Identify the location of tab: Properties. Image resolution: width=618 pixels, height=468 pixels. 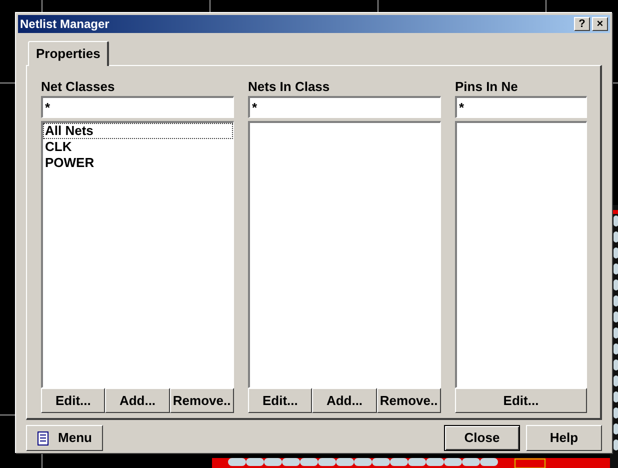
(69, 53).